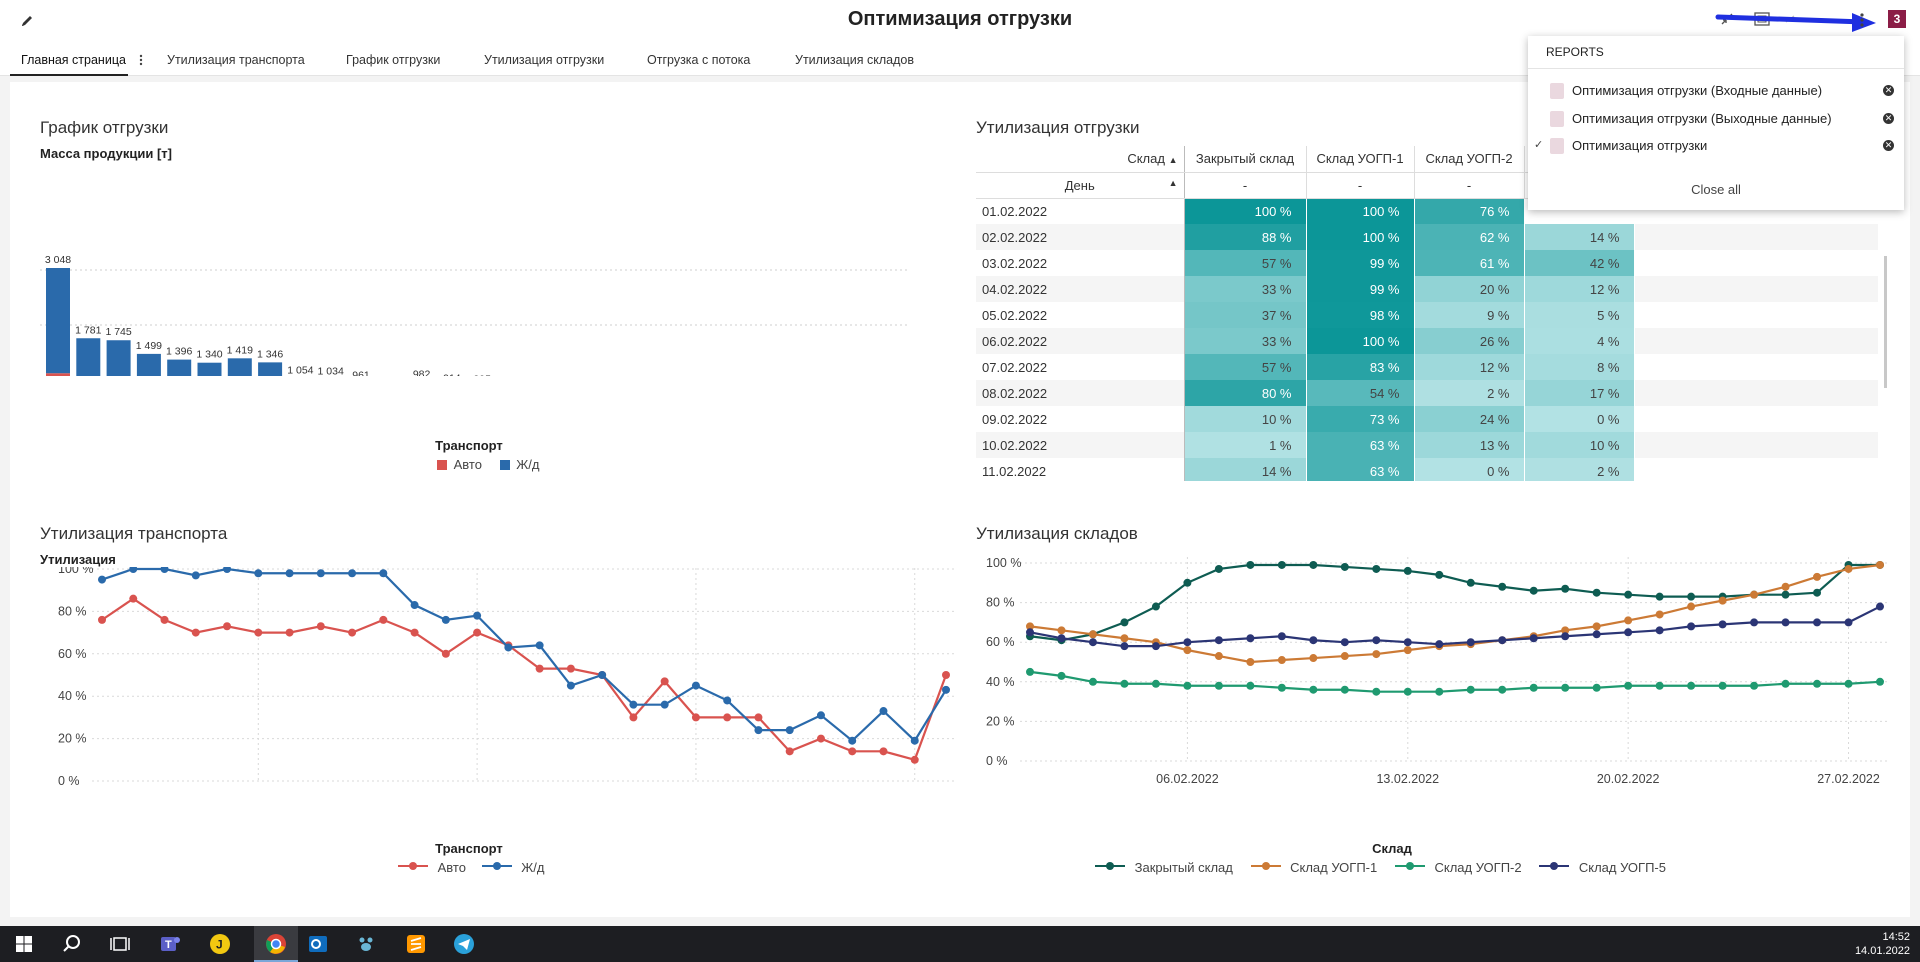 The height and width of the screenshot is (962, 1920). Describe the element at coordinates (1080, 185) in the screenshot. I see `row-dimension-header: День ▲` at that location.